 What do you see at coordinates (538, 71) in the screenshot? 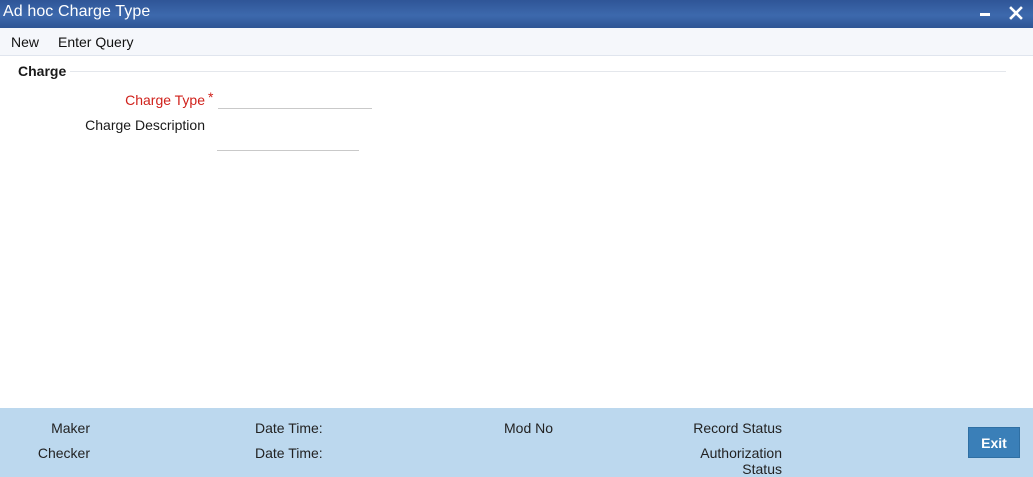
I see `section-divider` at bounding box center [538, 71].